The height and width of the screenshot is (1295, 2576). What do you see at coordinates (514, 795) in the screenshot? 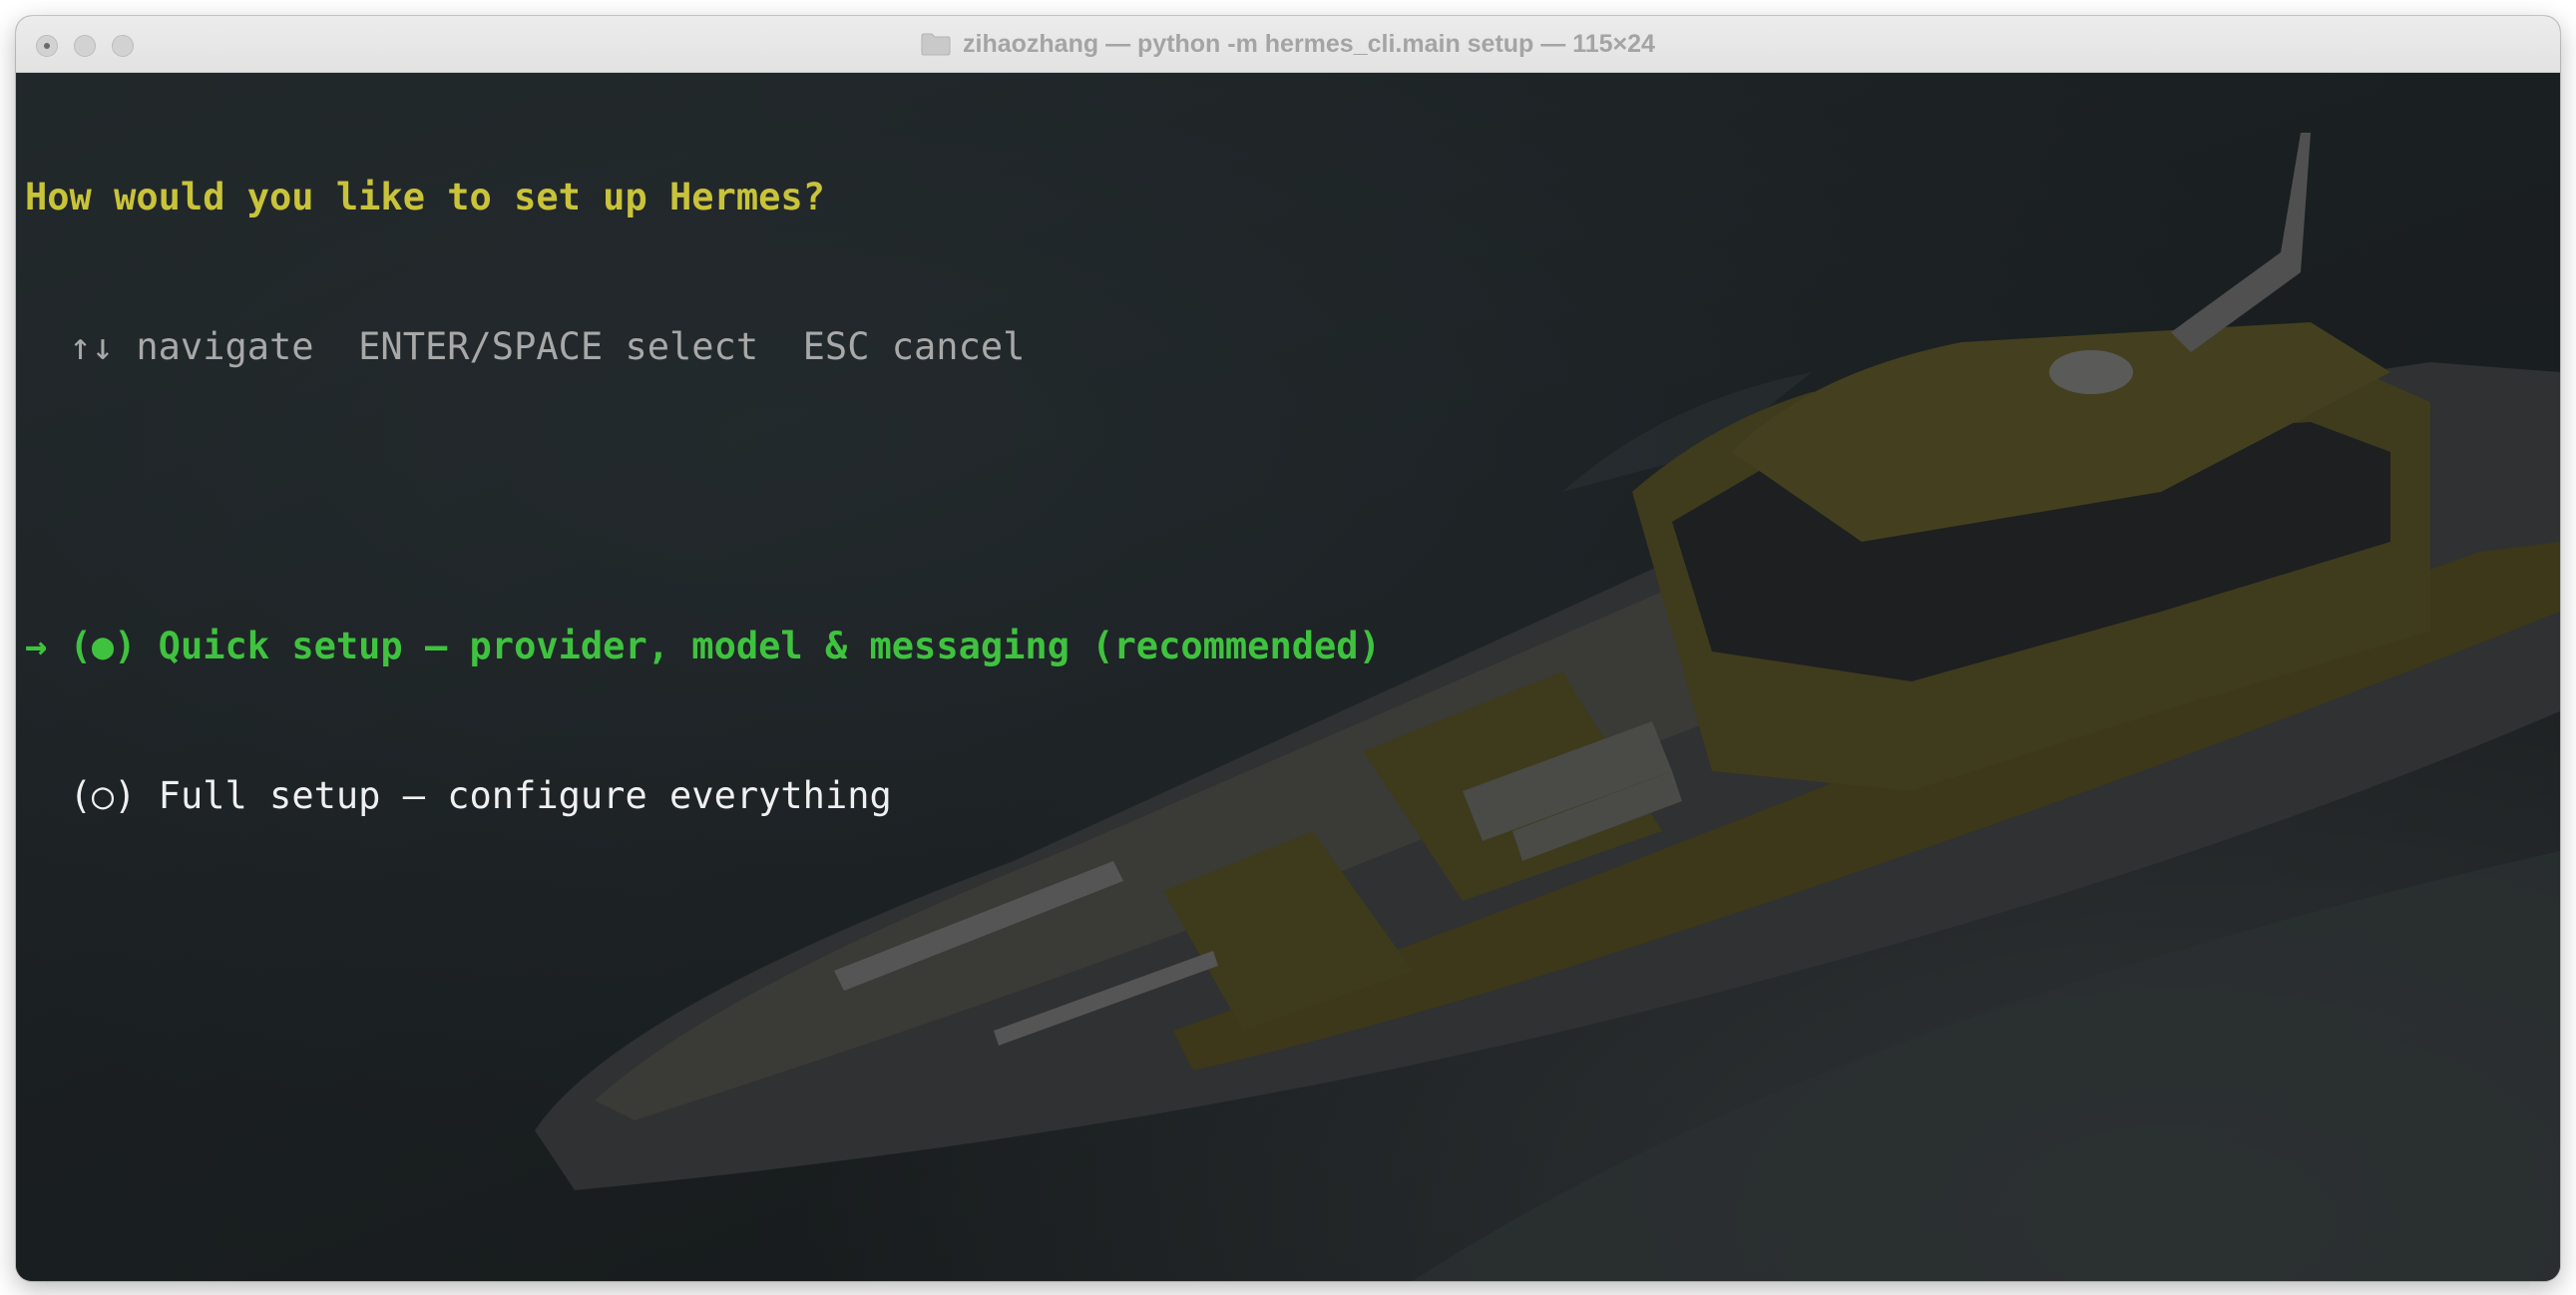
I see `option-full-setup-label: Full setup — configure everything` at bounding box center [514, 795].